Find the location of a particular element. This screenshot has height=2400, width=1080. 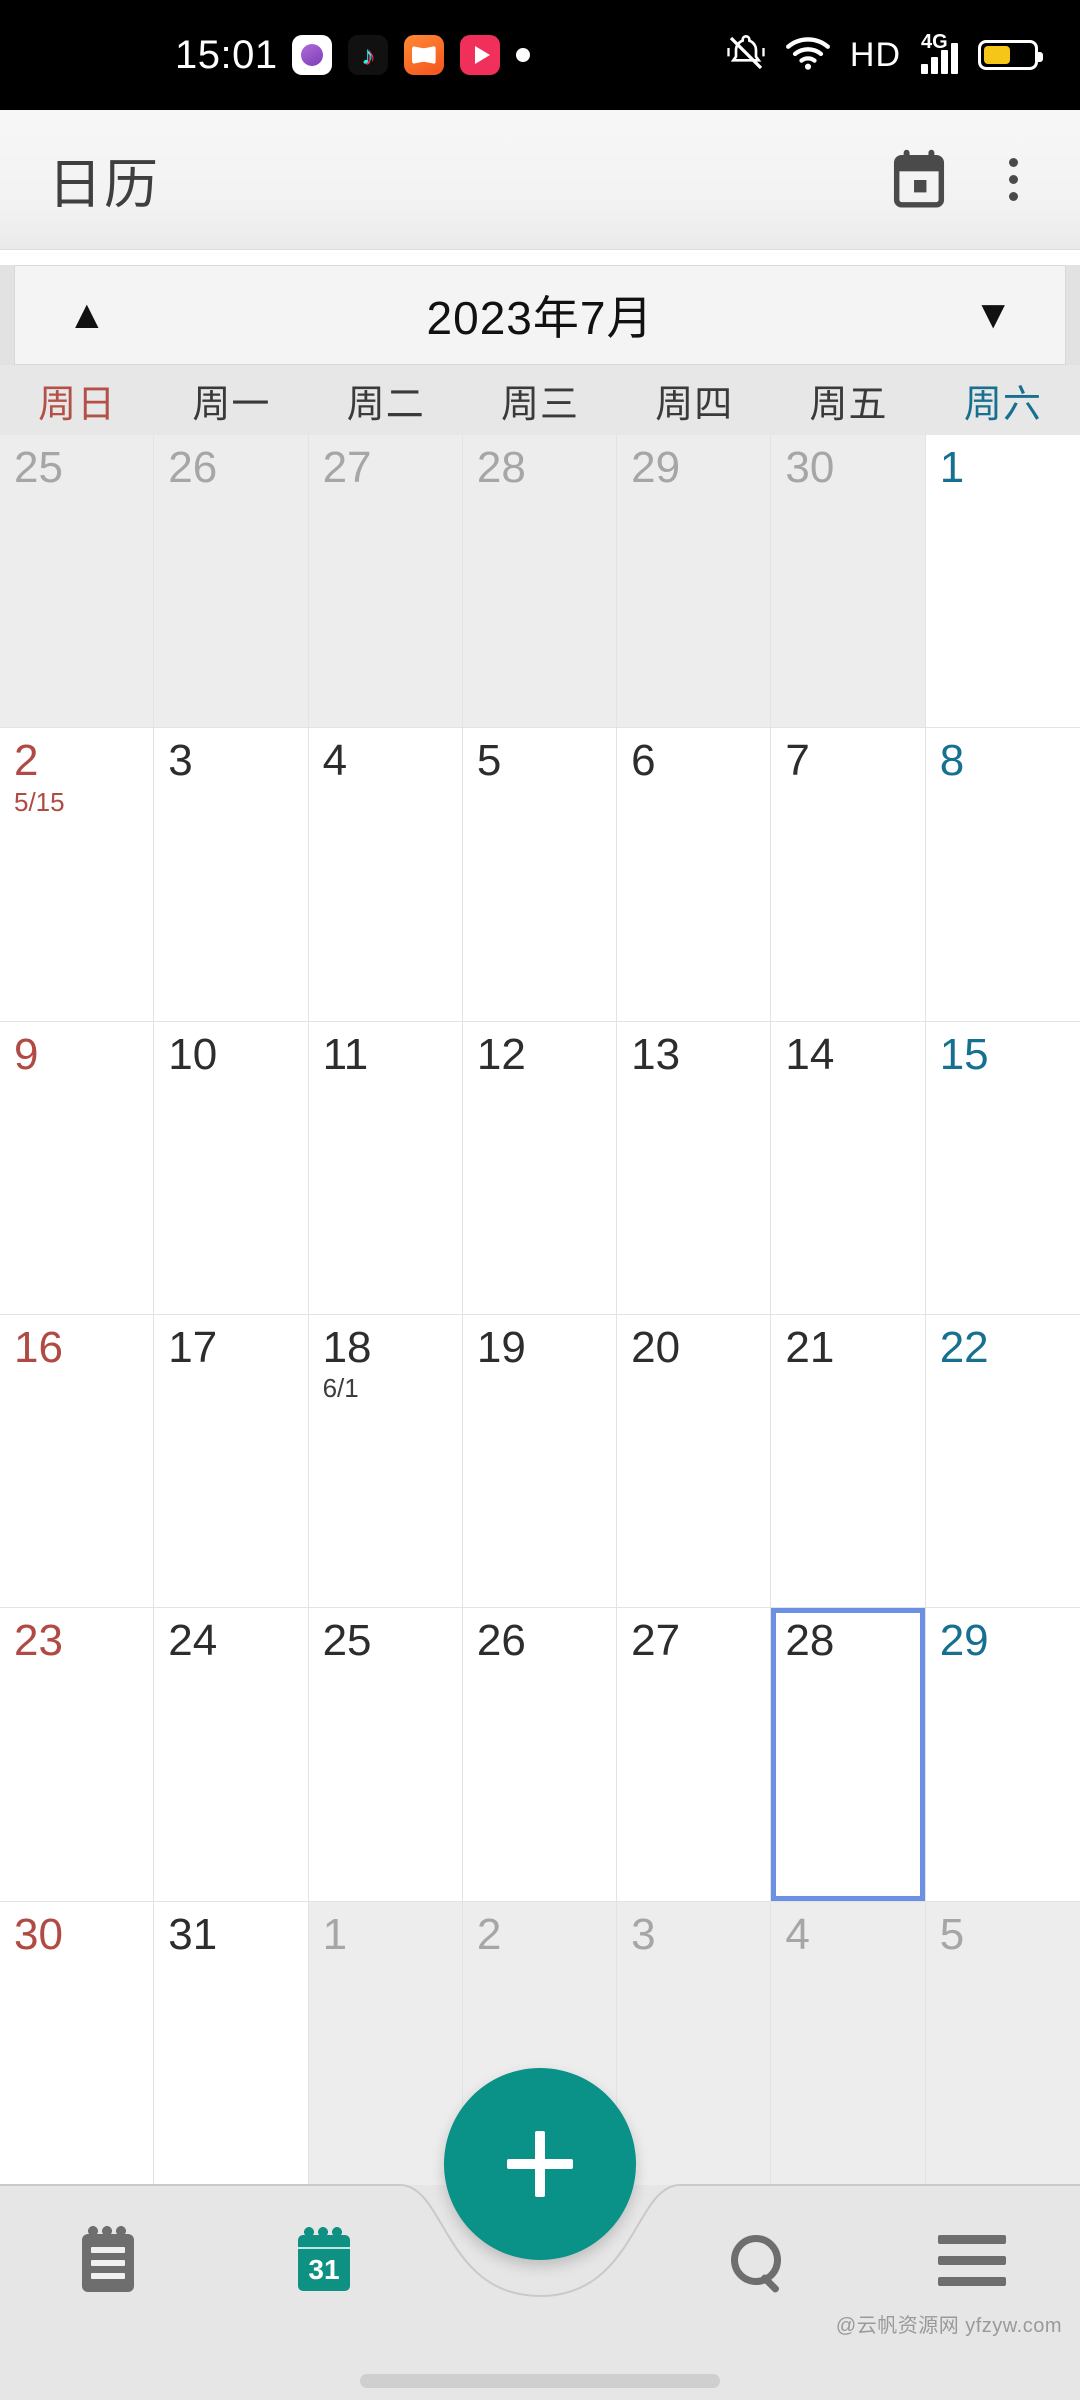

day-number: 30 is located at coordinates (38, 1934).